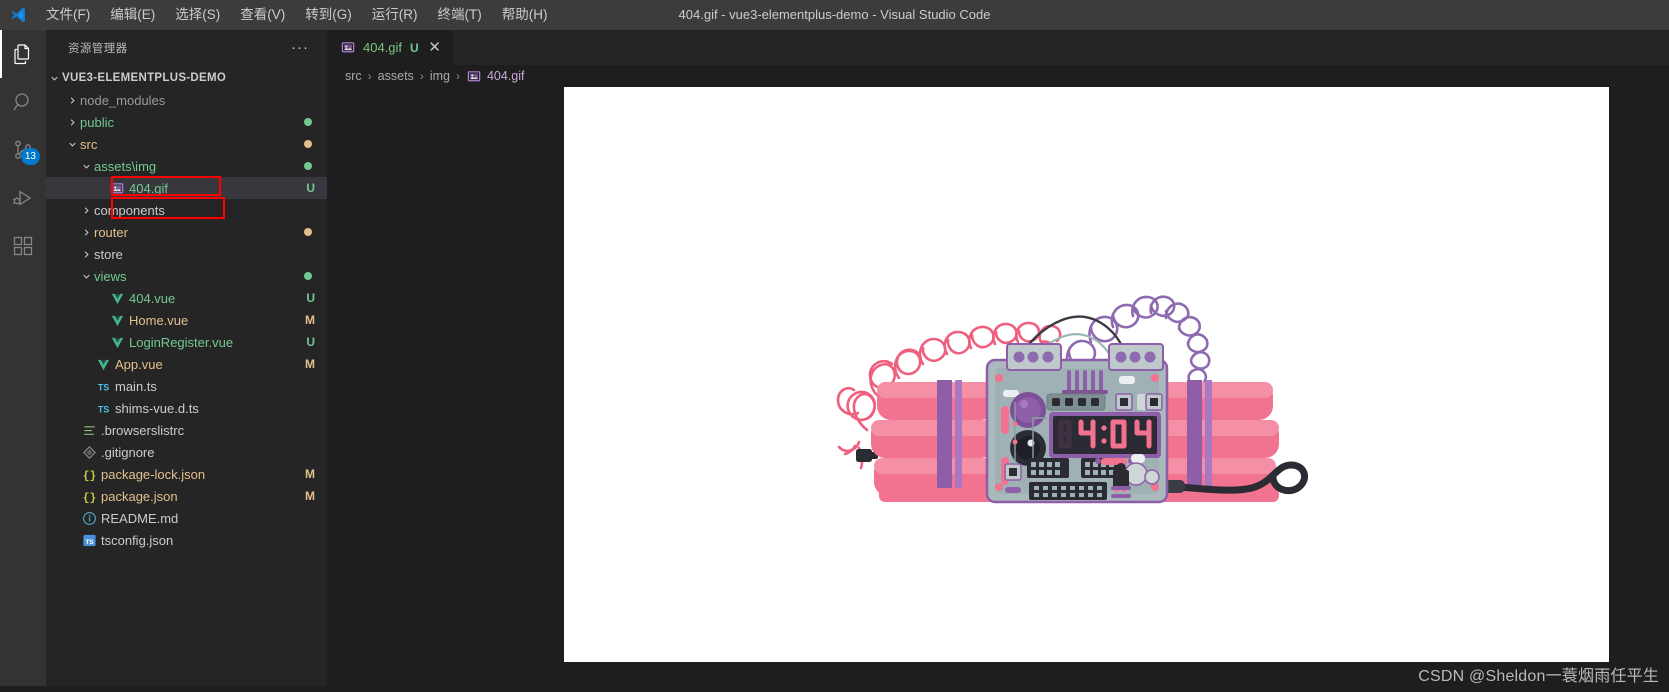 This screenshot has height=692, width=1669. Describe the element at coordinates (110, 276) in the screenshot. I see `tree-item-label: views` at that location.